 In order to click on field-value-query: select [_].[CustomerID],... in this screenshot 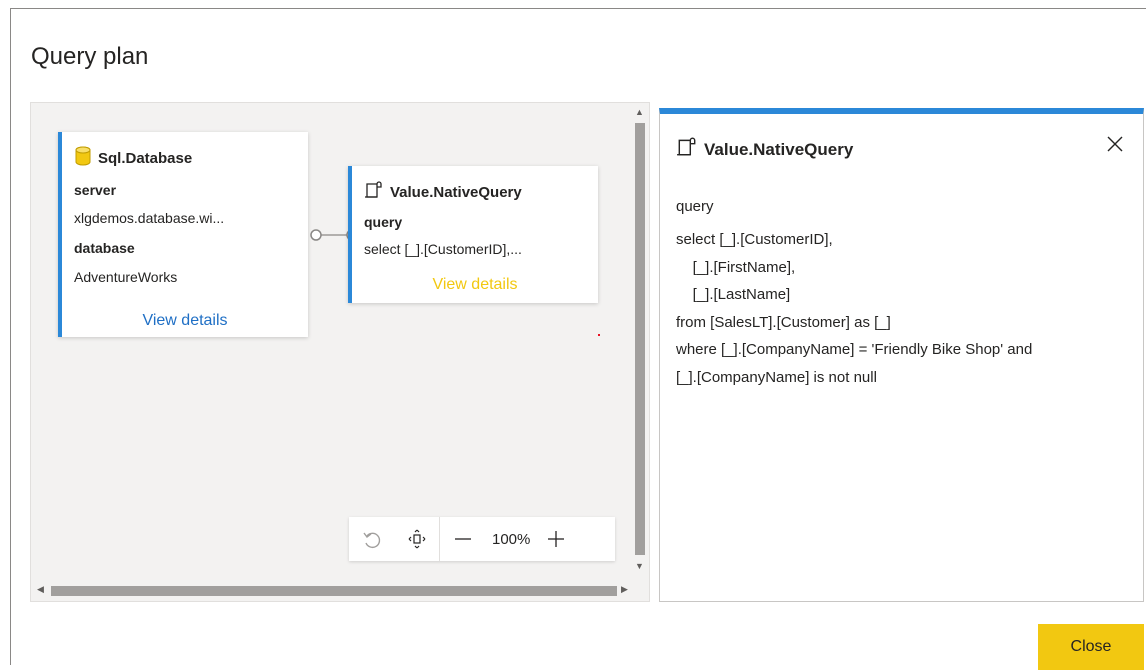, I will do `click(443, 249)`.